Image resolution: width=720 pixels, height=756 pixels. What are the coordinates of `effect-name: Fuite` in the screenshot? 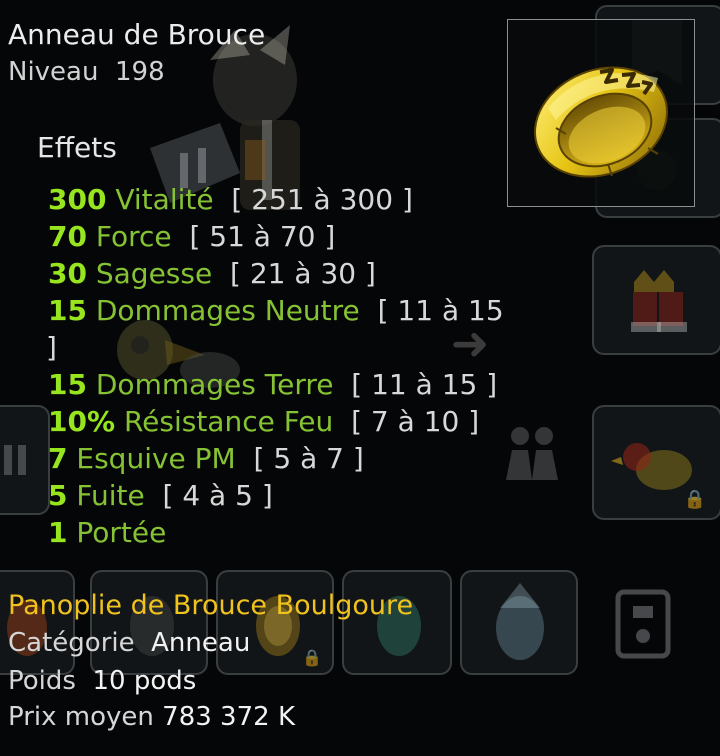 It's located at (110, 495).